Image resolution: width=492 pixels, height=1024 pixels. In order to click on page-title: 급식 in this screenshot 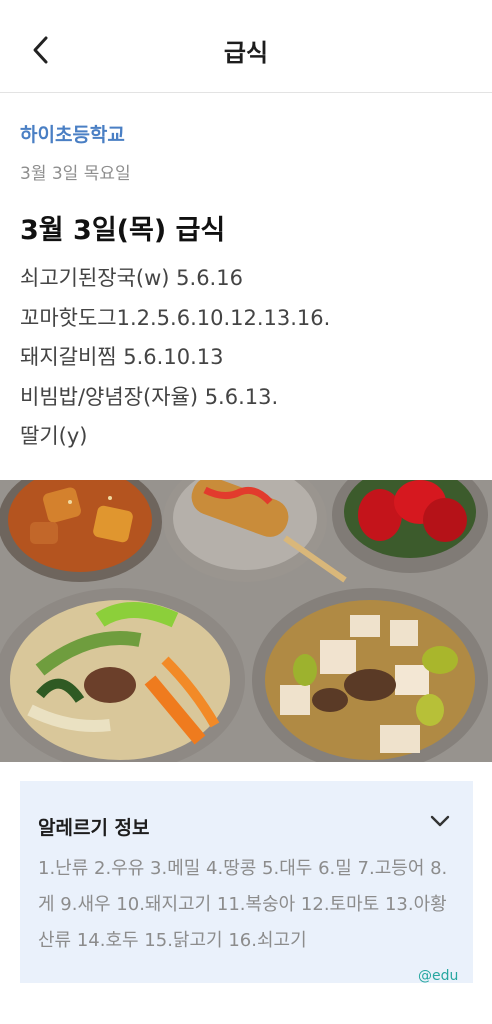, I will do `click(246, 53)`.